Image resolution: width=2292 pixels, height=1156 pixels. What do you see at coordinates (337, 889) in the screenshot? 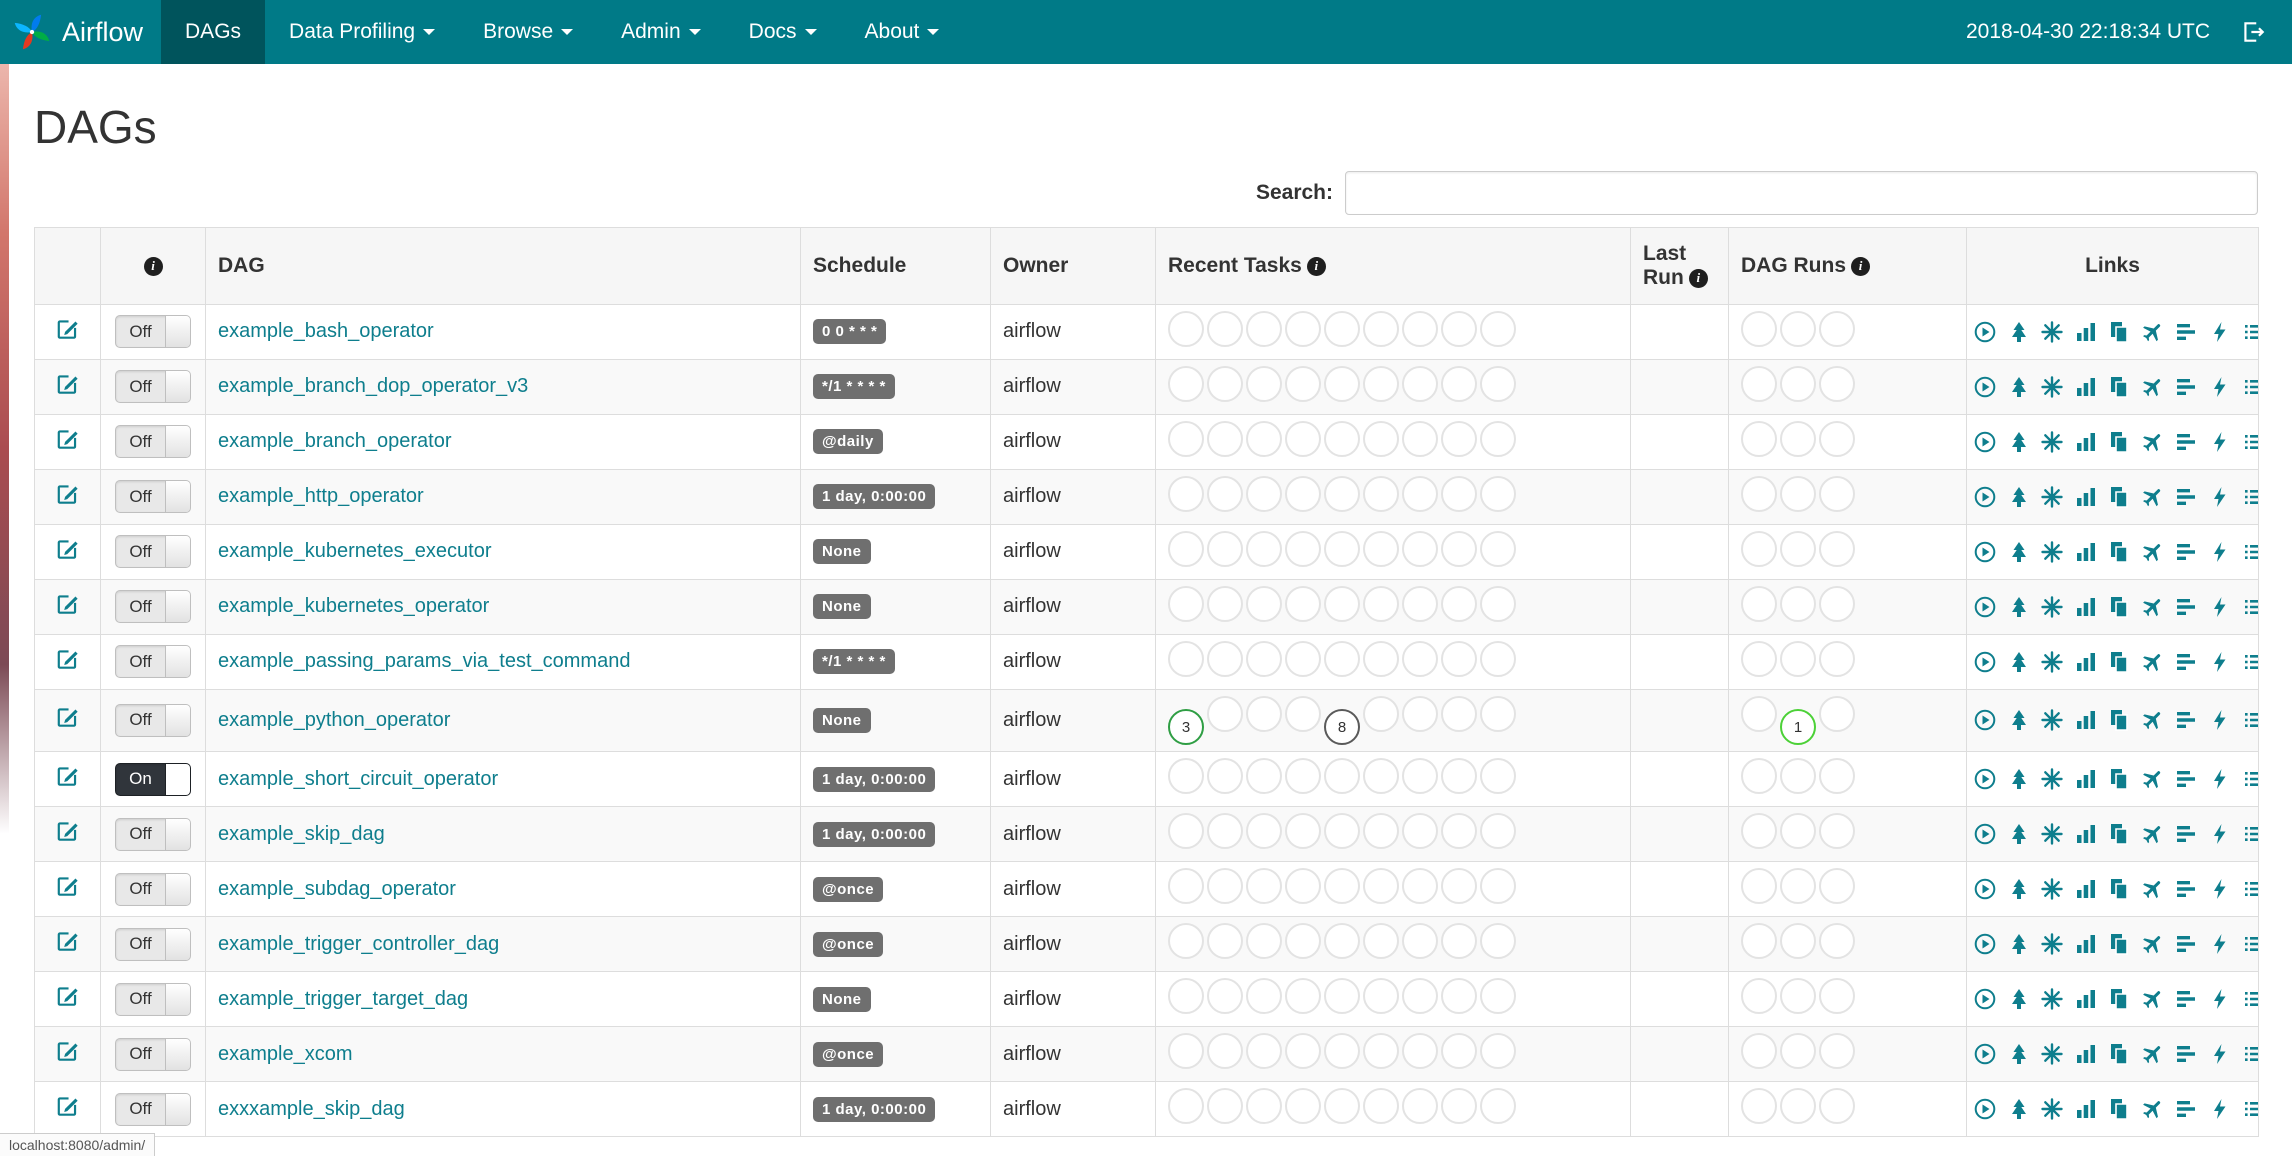
I see `dag-link: example_subdag_operator` at bounding box center [337, 889].